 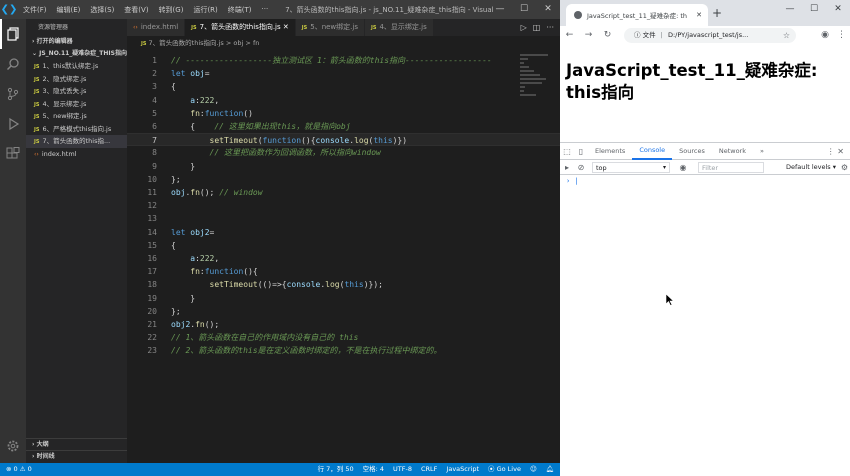 What do you see at coordinates (265, 10) in the screenshot?
I see `menu-more: ···` at bounding box center [265, 10].